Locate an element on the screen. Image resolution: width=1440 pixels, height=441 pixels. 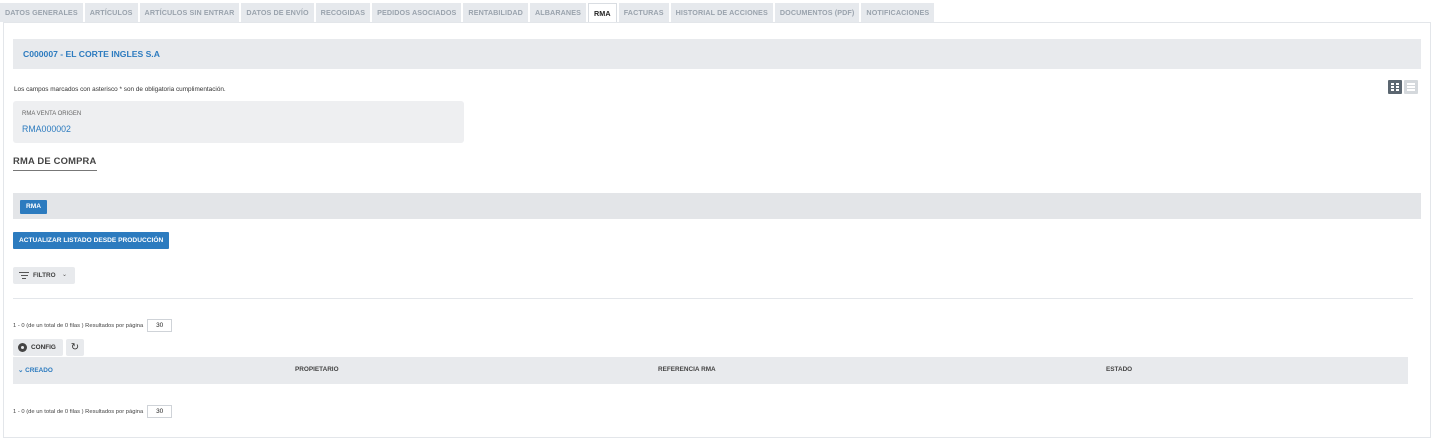
filter-label: FILTRO is located at coordinates (44, 275).